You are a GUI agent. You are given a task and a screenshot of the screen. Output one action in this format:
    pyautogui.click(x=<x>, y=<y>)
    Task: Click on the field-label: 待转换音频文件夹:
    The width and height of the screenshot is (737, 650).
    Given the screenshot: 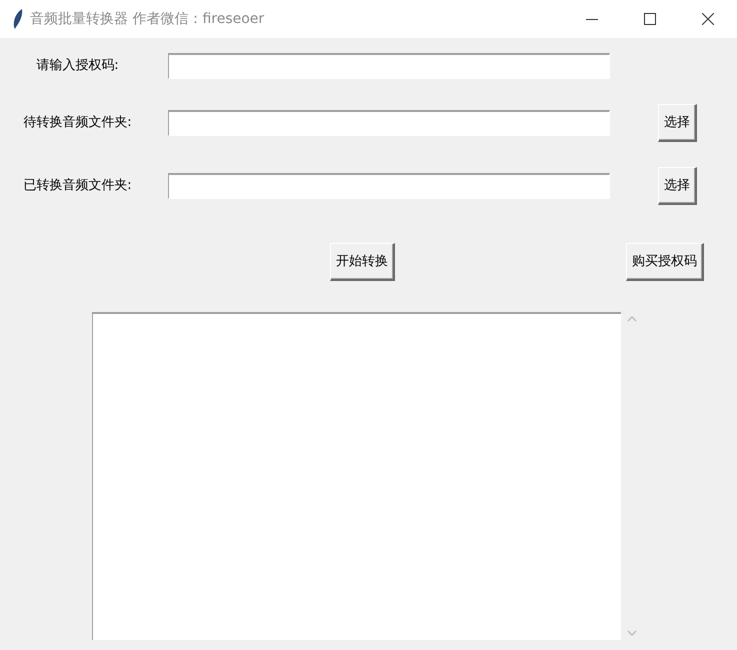 What is the action you would take?
    pyautogui.click(x=77, y=123)
    